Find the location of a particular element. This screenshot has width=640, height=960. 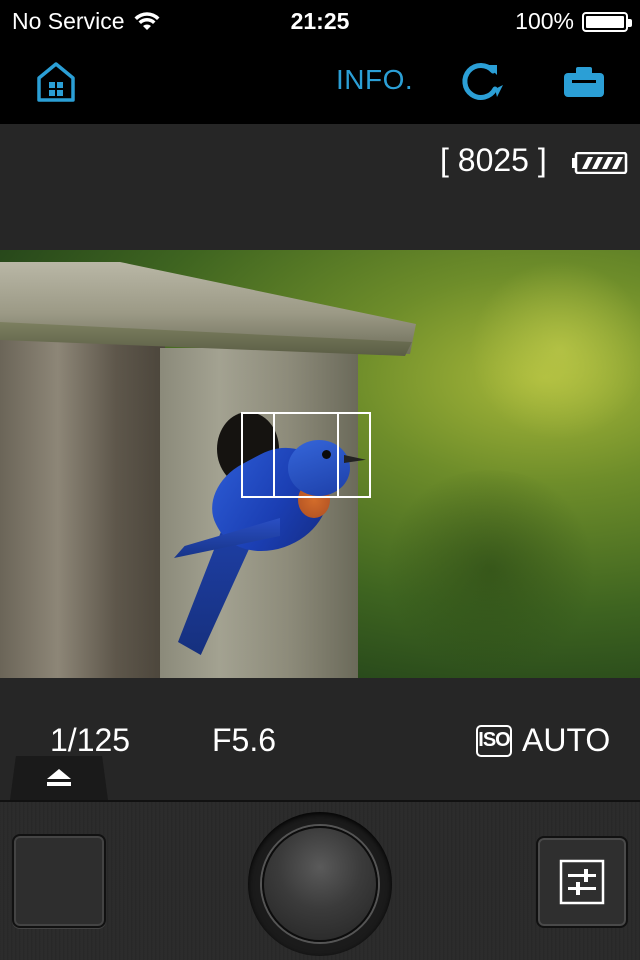

shutter-button is located at coordinates (320, 884).